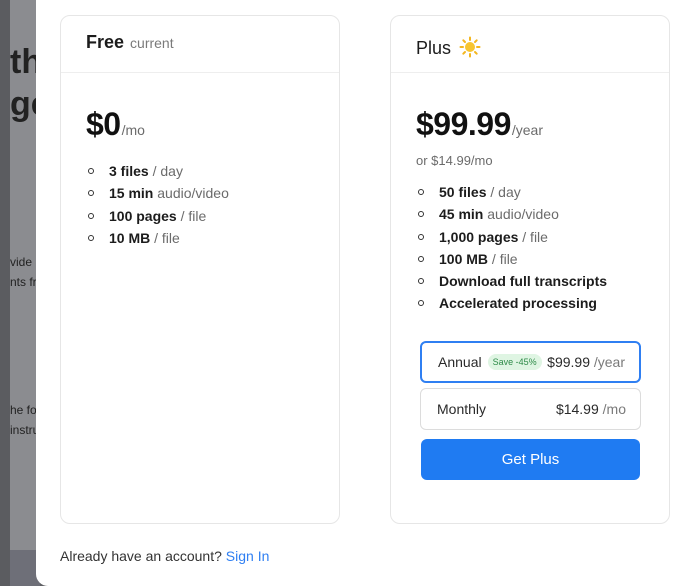 The width and height of the screenshot is (694, 586). I want to click on background-edge, so click(5, 293).